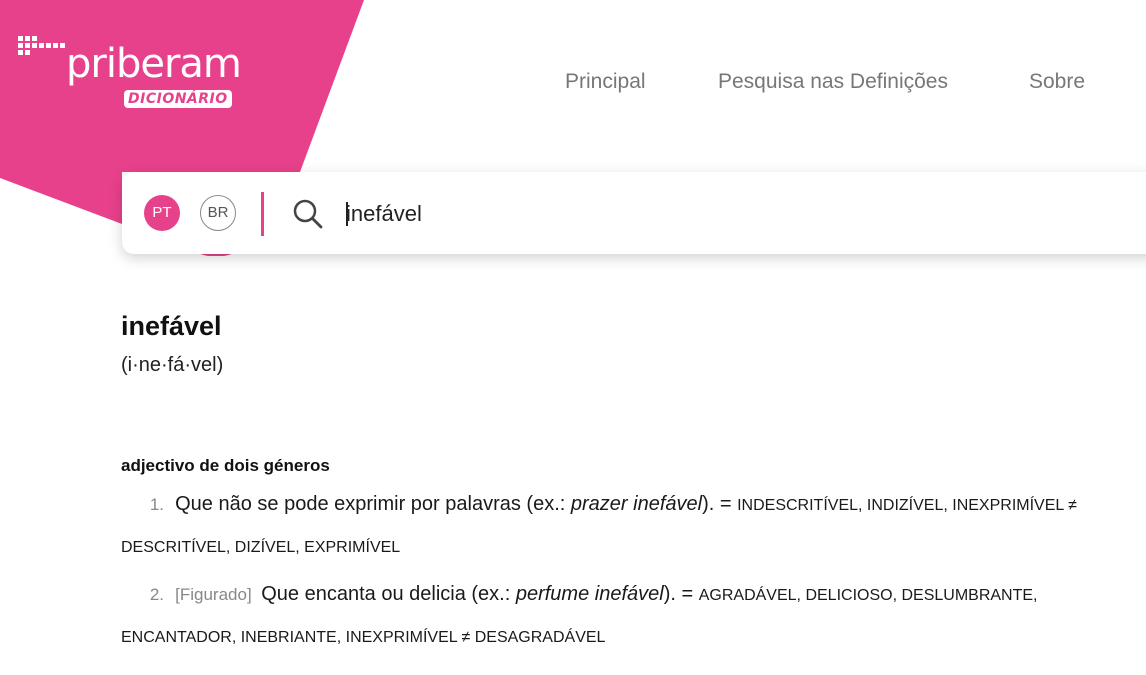 This screenshot has width=1146, height=675. Describe the element at coordinates (646, 214) in the screenshot. I see `search-input` at that location.